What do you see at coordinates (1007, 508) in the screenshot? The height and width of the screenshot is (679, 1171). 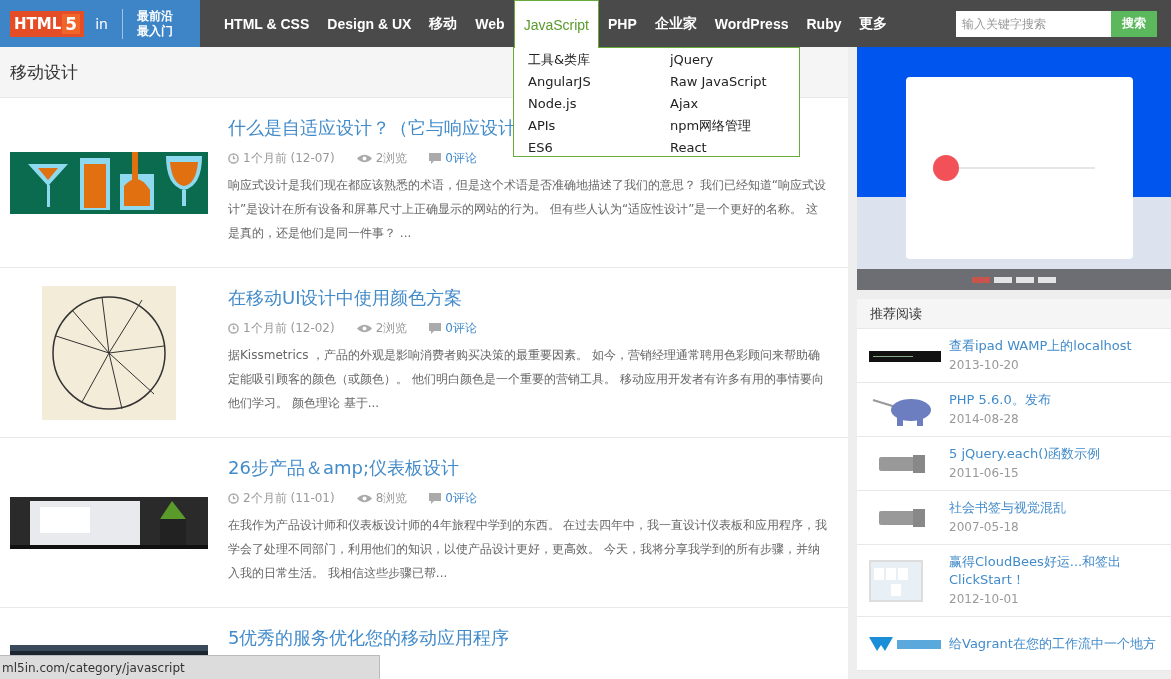 I see `article-link: 社会书签与视觉混乱` at bounding box center [1007, 508].